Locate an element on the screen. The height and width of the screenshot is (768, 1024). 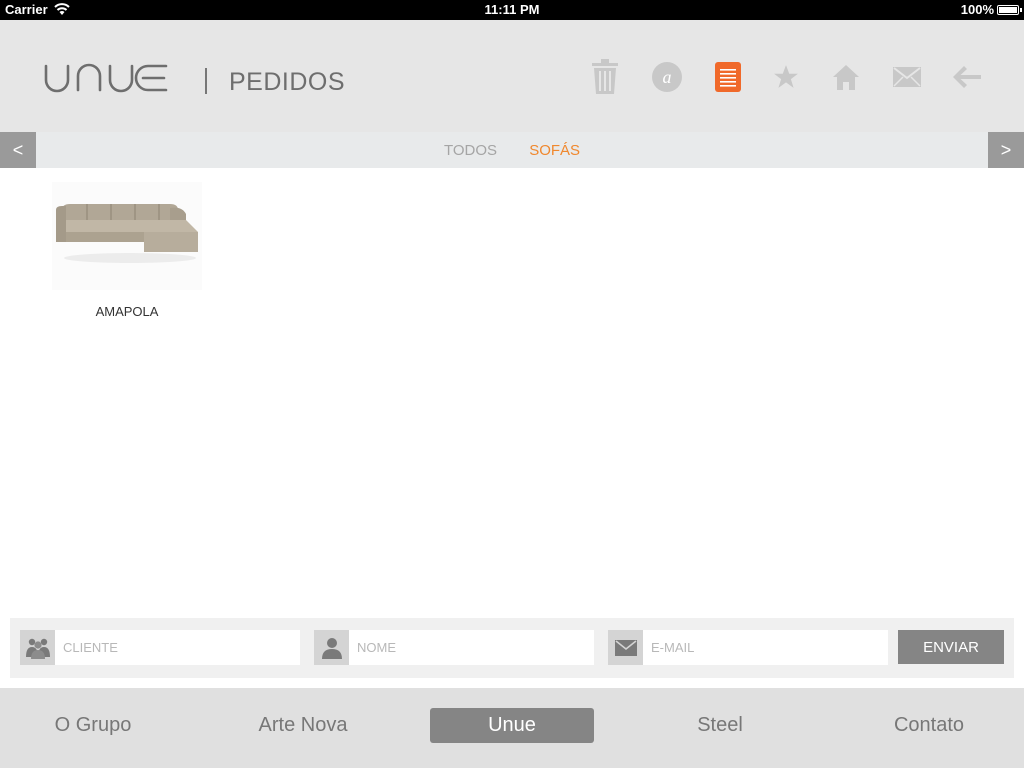
next-button: > is located at coordinates (1006, 150).